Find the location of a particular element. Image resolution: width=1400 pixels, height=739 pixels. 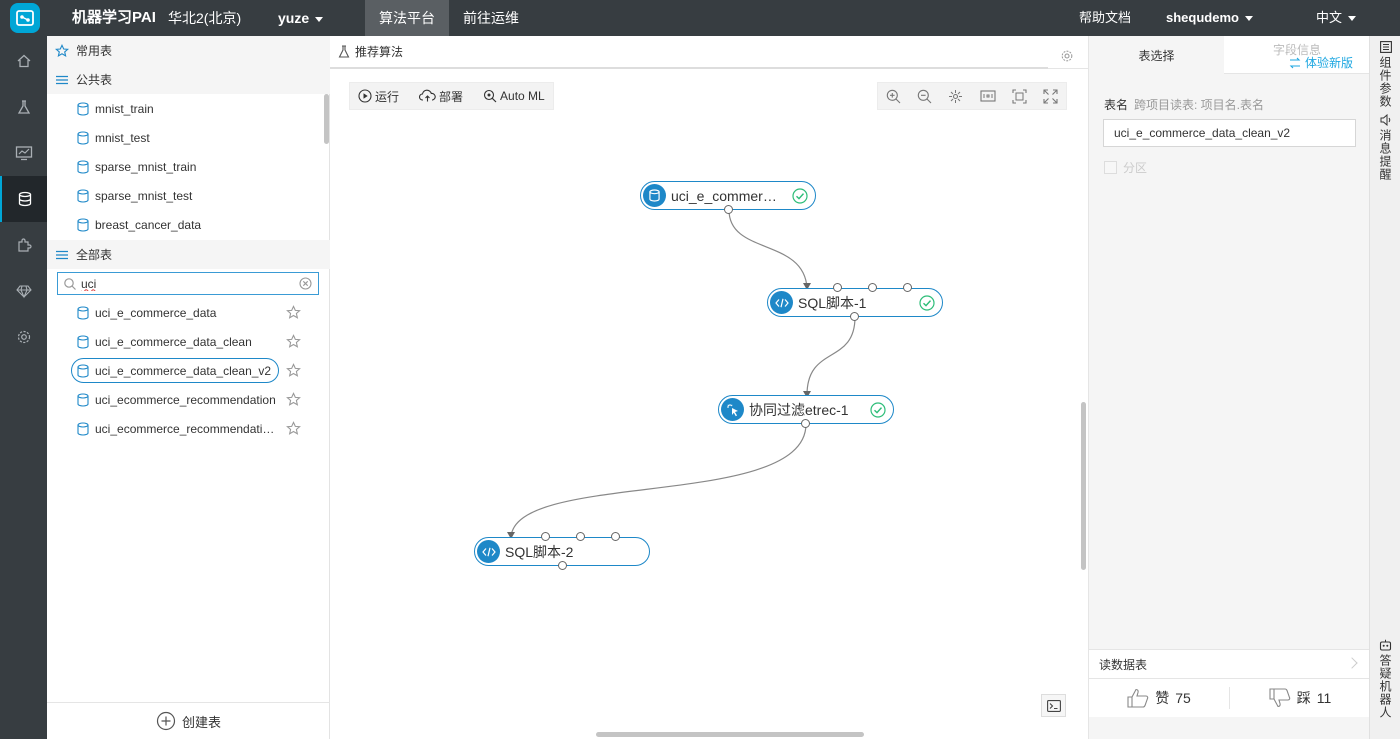

chevron-down-icon is located at coordinates (1352, 19).